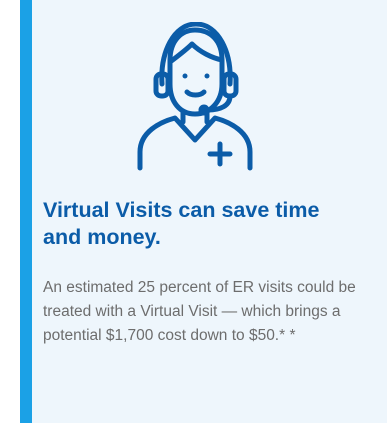 Image resolution: width=387 pixels, height=423 pixels. What do you see at coordinates (26, 211) in the screenshot?
I see `accent-bar` at bounding box center [26, 211].